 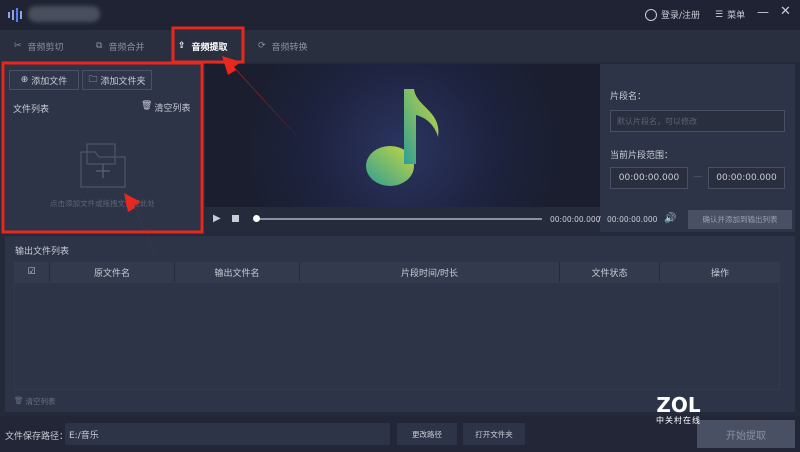 I want to click on tab-audio-extract: ⇪ 音频提取, so click(x=203, y=46).